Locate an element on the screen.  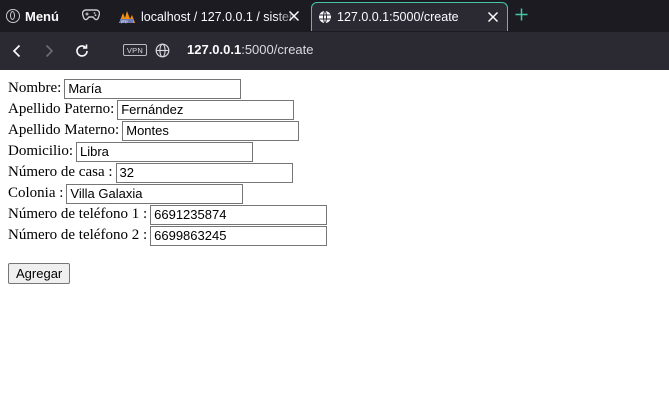
numero-casa-input is located at coordinates (204, 172).